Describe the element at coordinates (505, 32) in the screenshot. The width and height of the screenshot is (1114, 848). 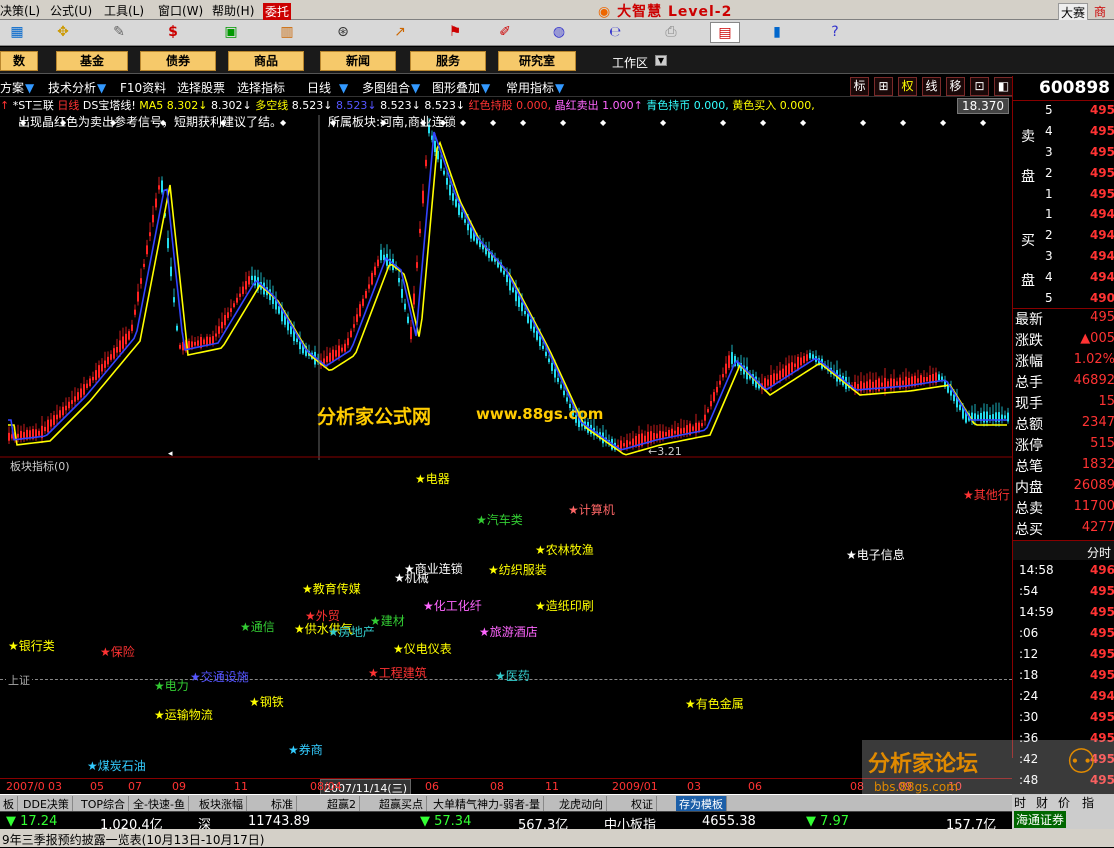
I see `pen-icon: ✐` at that location.